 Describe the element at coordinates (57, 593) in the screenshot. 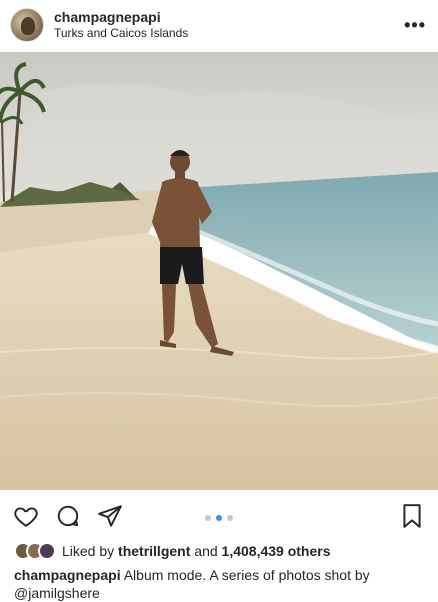

I see `caption-mention: @jamilgshere` at that location.